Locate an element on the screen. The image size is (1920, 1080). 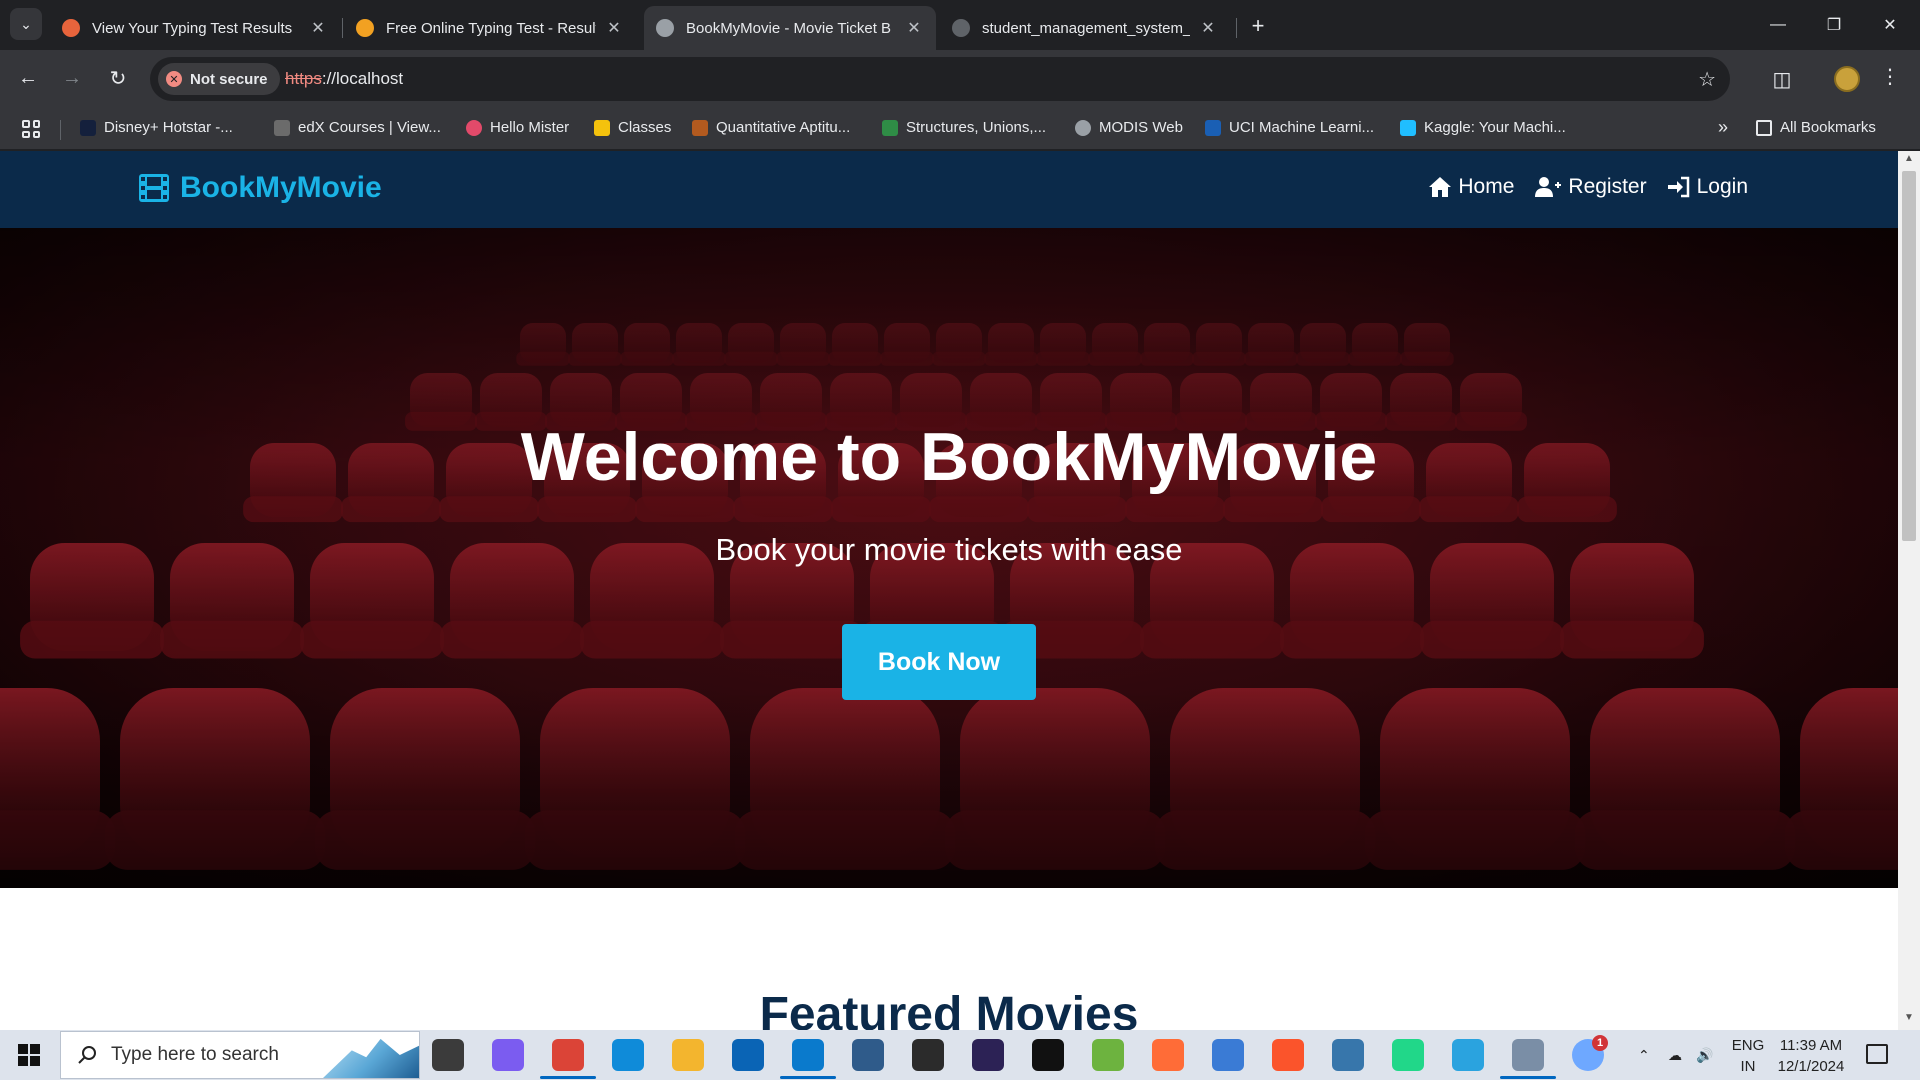
telegram-icon is located at coordinates (1468, 1055).